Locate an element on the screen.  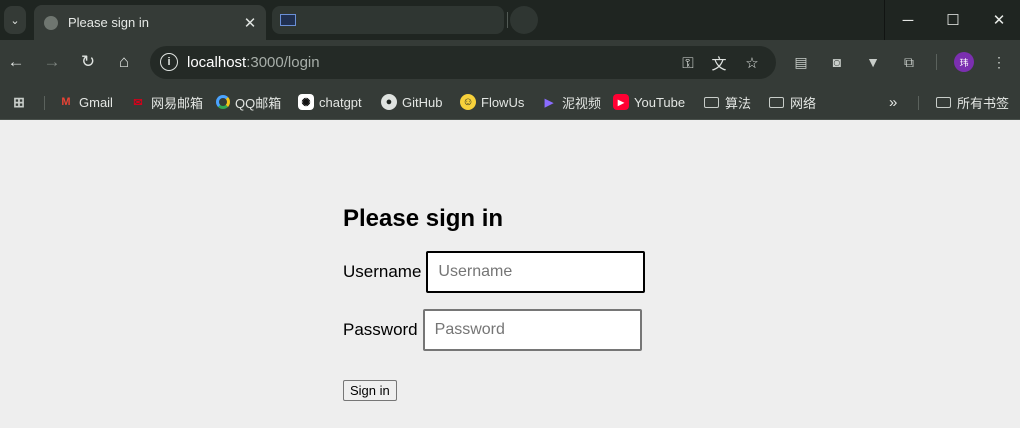
bookmark-github: ● GitHub is located at coordinates (411, 102).